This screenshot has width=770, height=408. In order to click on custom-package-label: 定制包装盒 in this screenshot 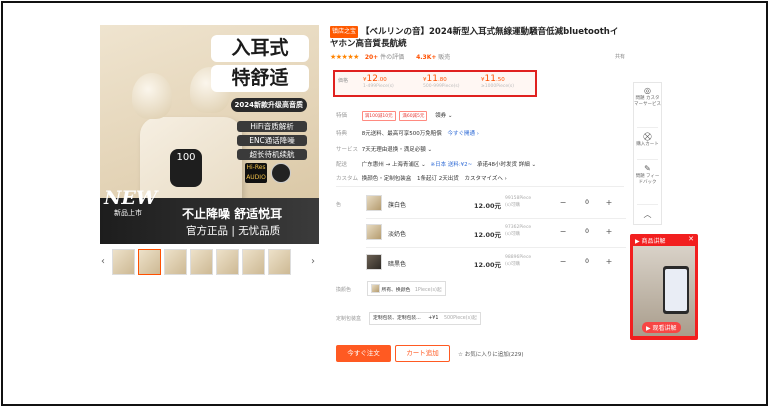, I will do `click(349, 319)`.